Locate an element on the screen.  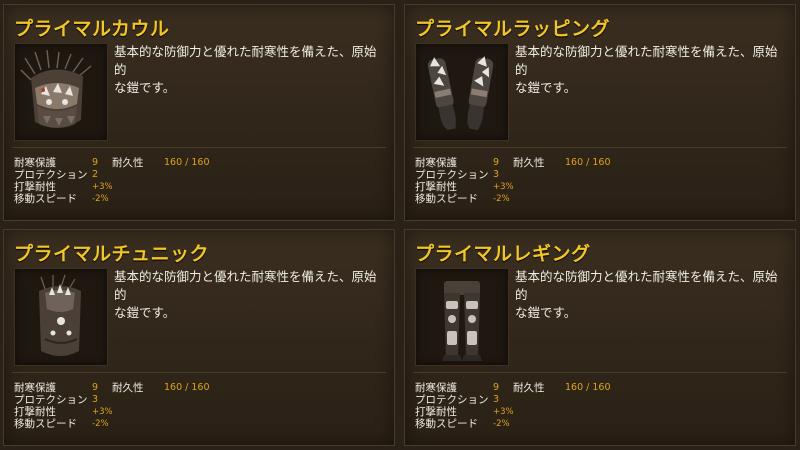
item-title: プライマルチュニック is located at coordinates (112, 254).